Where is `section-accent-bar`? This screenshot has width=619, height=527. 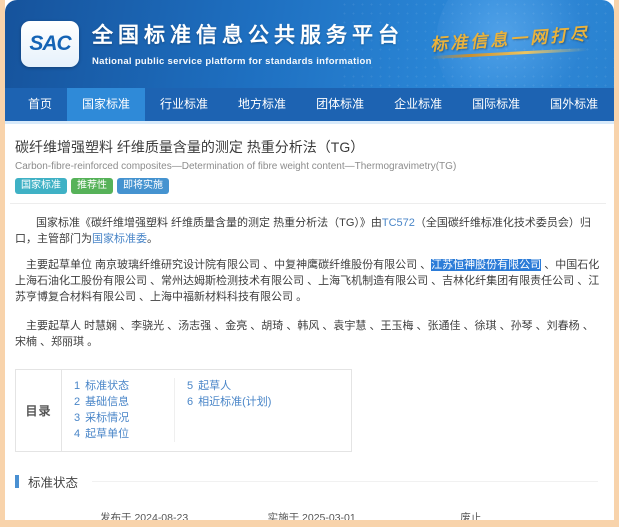 section-accent-bar is located at coordinates (17, 481).